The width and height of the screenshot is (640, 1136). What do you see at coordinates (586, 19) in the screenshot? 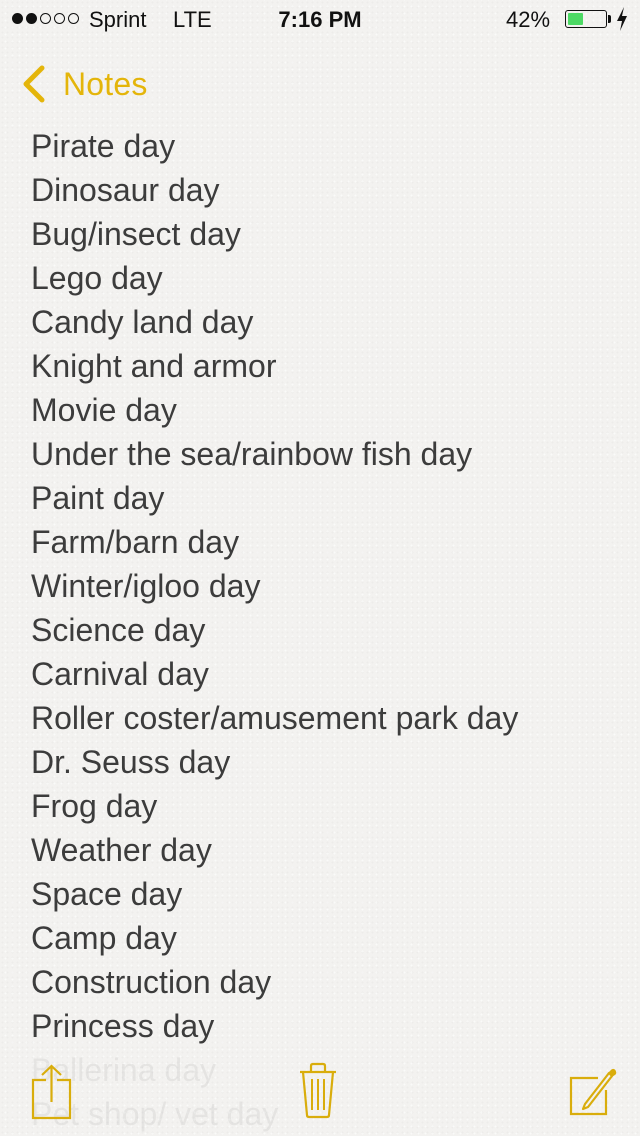
I see `battery-icon` at bounding box center [586, 19].